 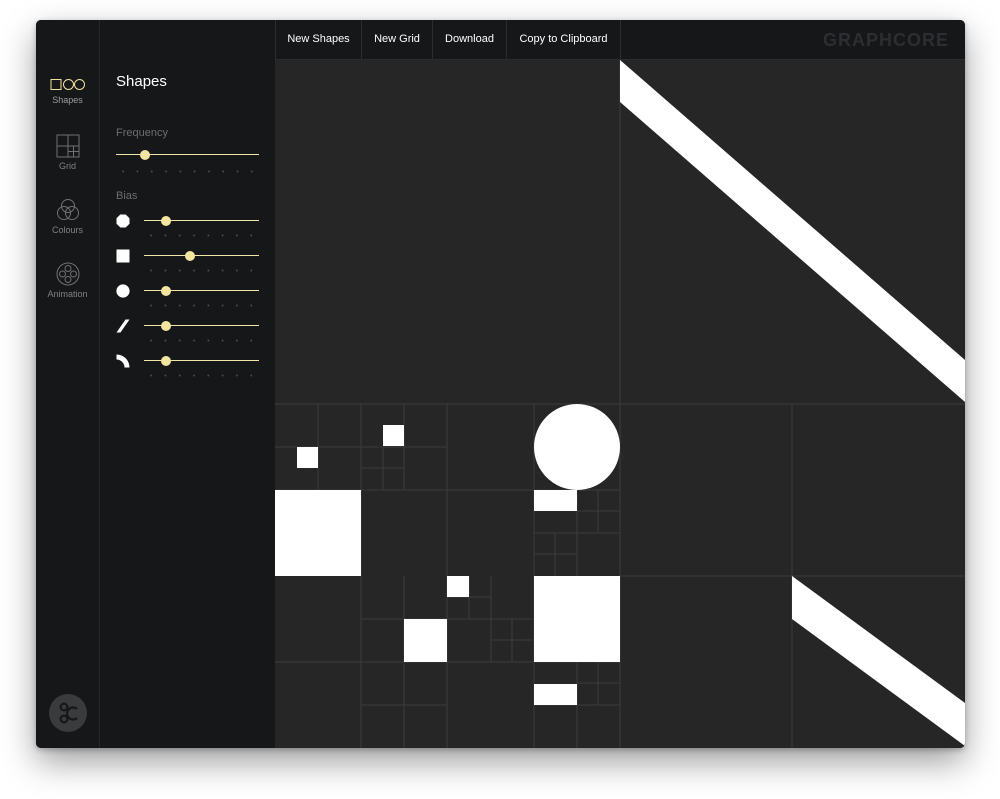 What do you see at coordinates (469, 39) in the screenshot?
I see `download-button: Download` at bounding box center [469, 39].